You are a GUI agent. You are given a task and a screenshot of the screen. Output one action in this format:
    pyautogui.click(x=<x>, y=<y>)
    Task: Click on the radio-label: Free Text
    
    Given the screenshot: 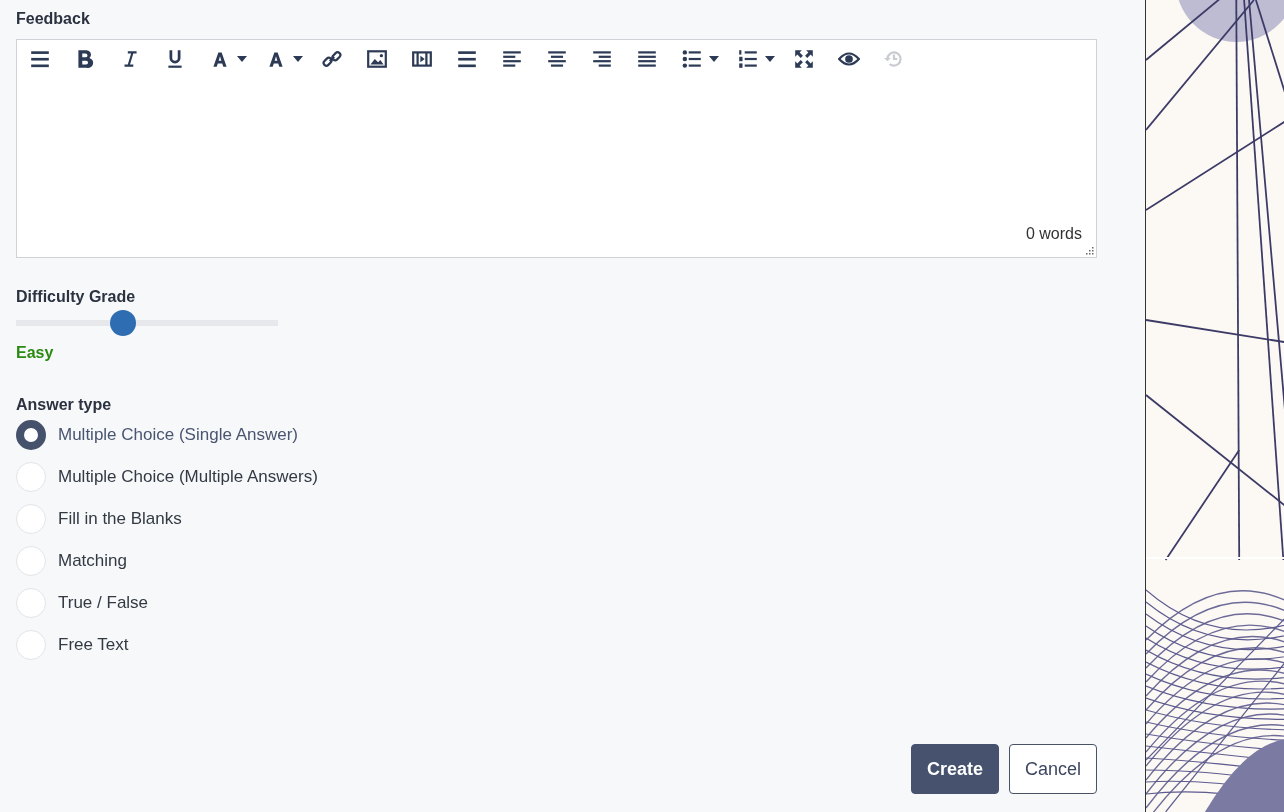 What is the action you would take?
    pyautogui.click(x=93, y=645)
    